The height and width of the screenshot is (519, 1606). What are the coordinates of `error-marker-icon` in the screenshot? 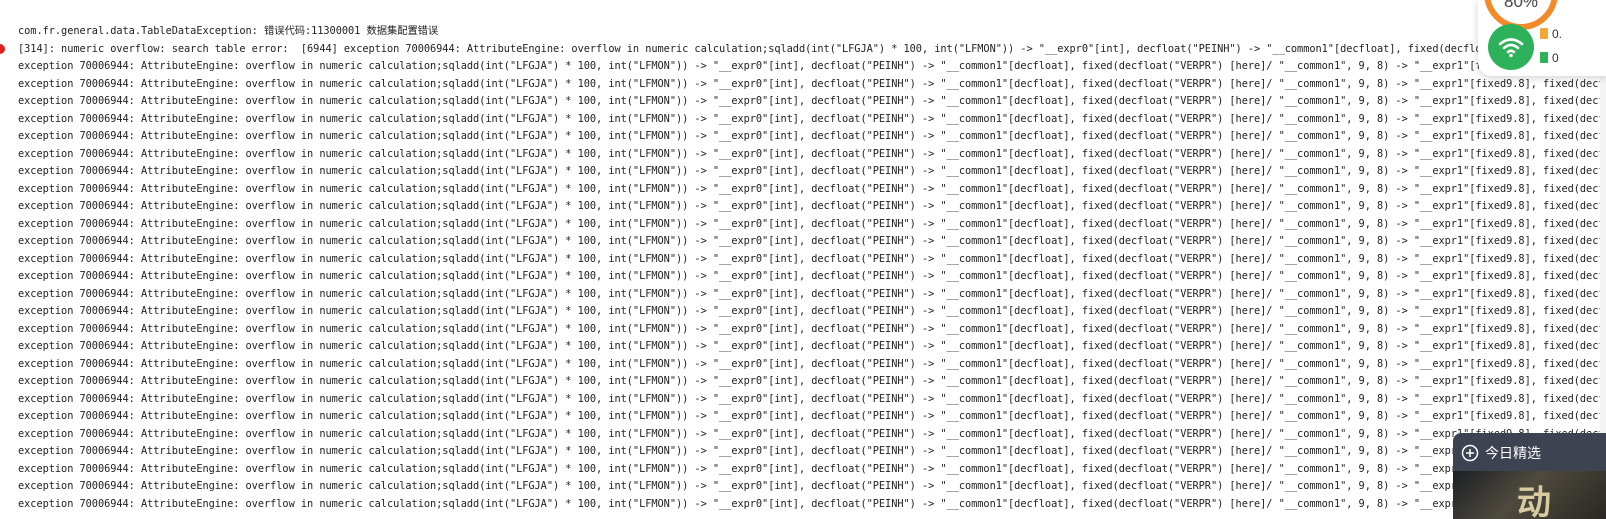 It's located at (2, 49).